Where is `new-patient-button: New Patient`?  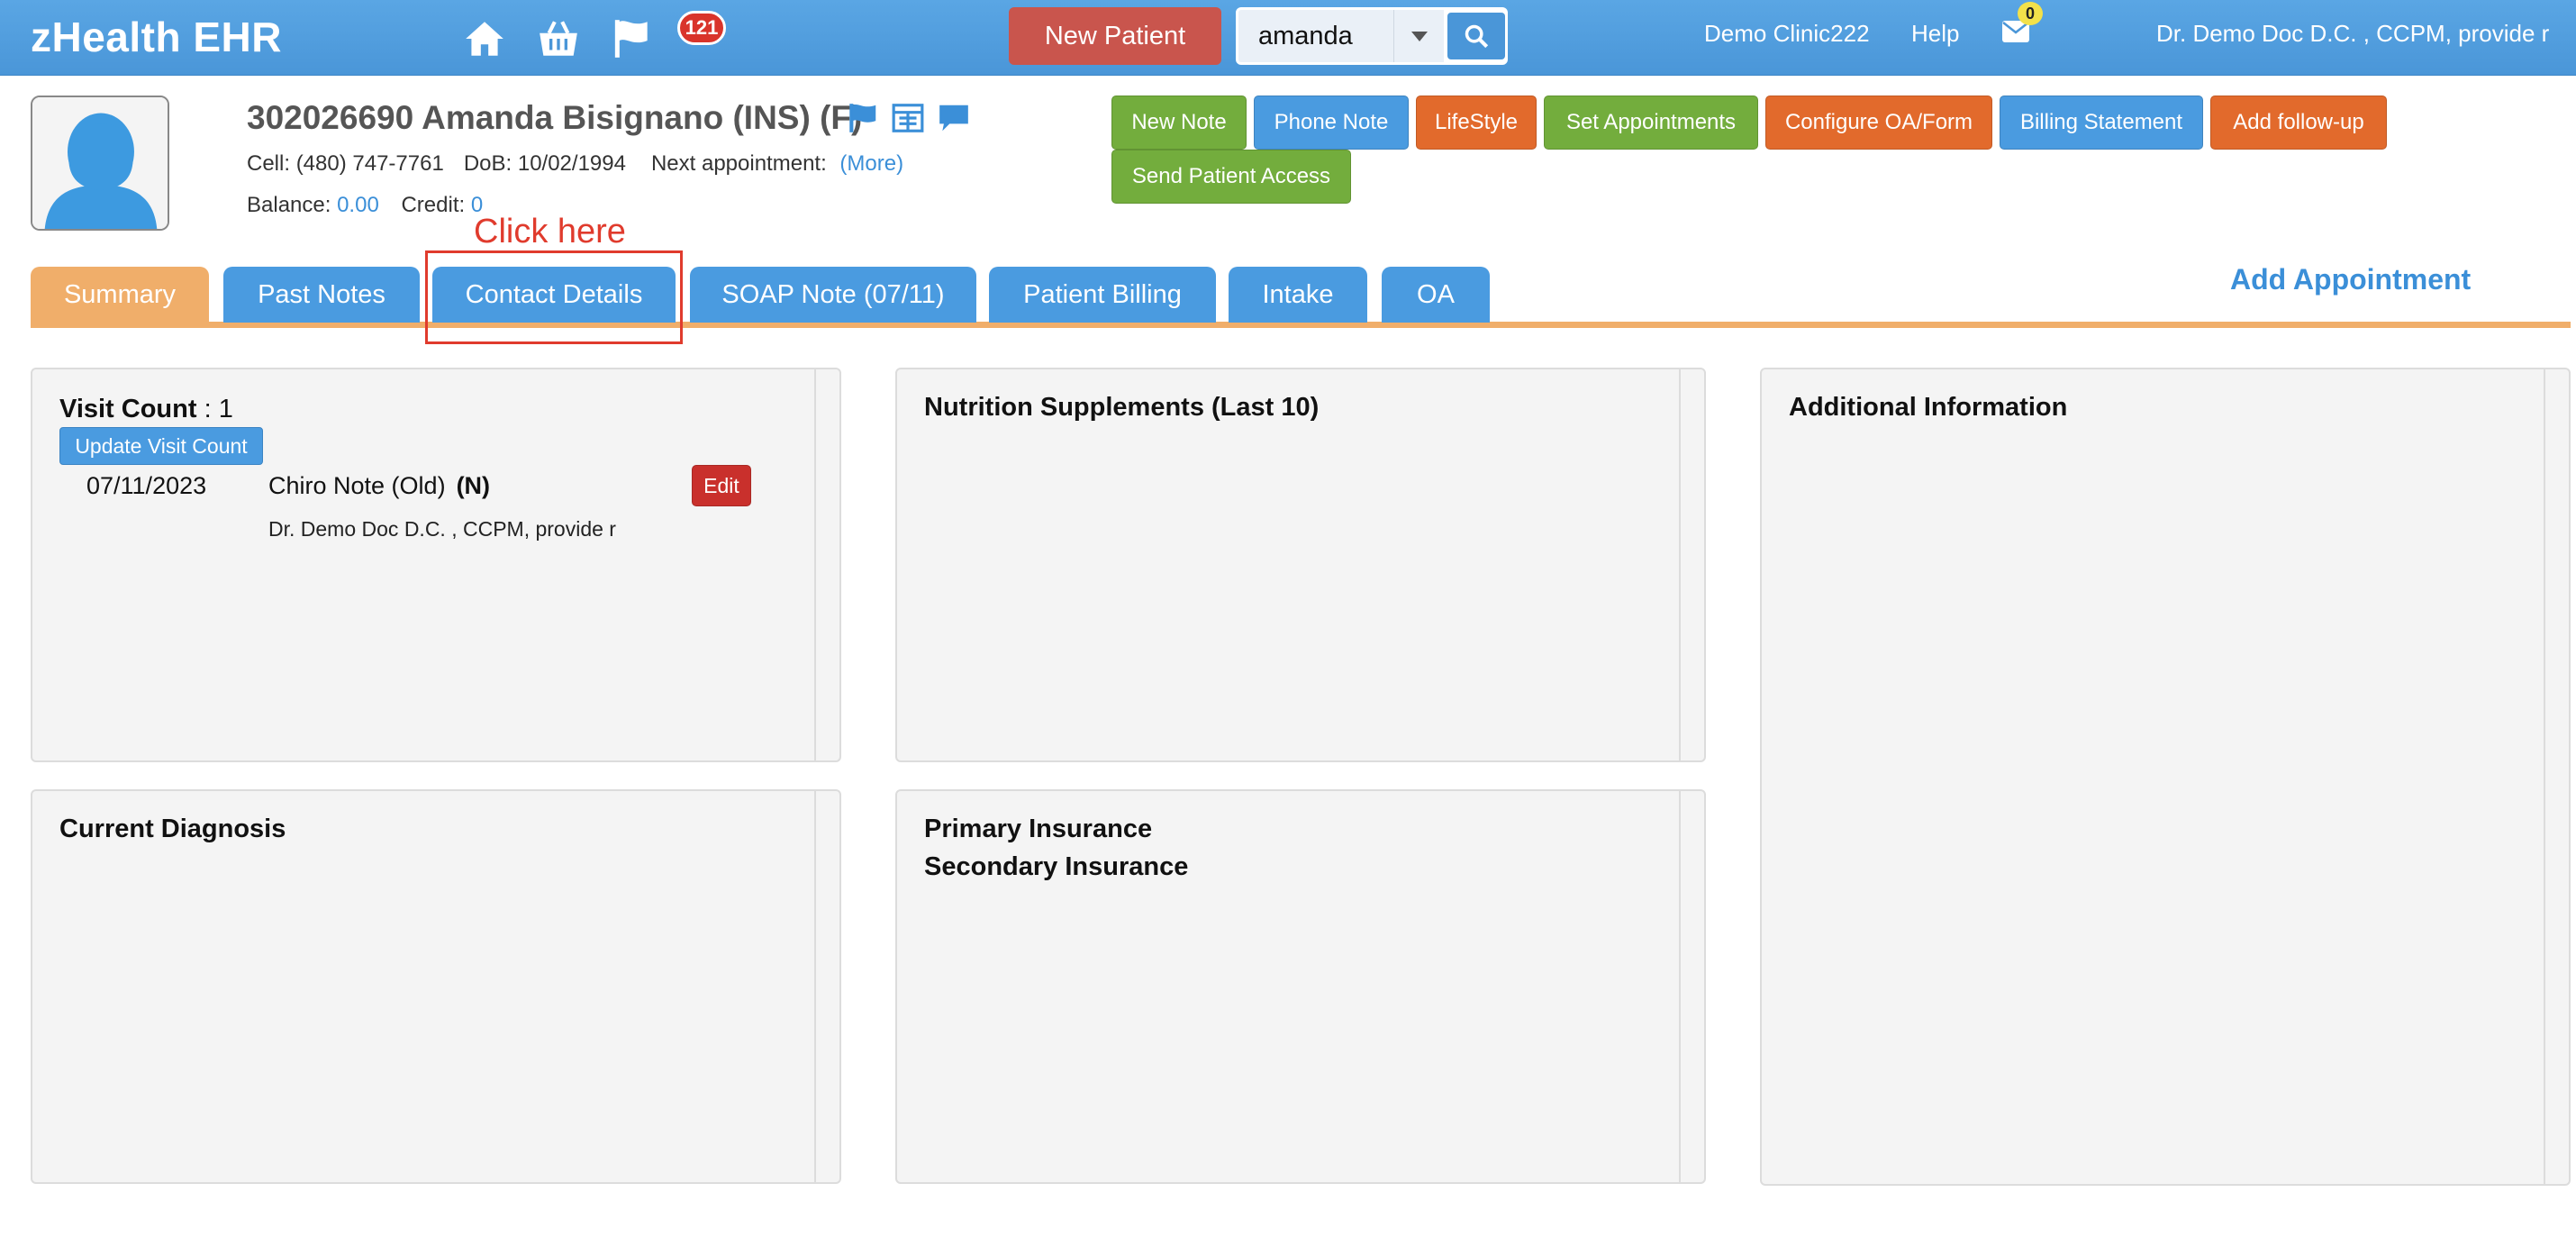 new-patient-button: New Patient is located at coordinates (1115, 36).